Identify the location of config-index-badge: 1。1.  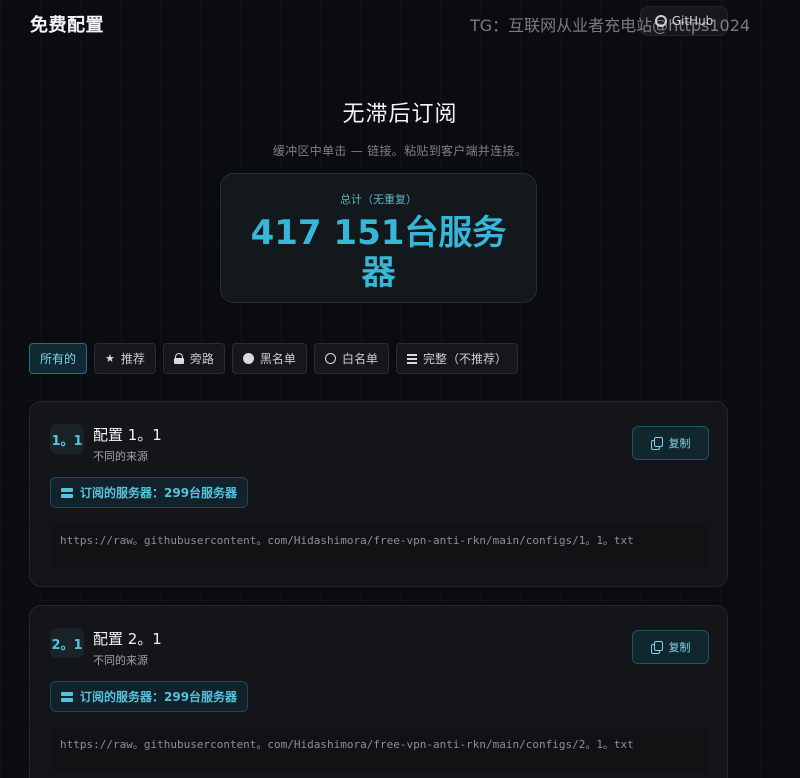
(67, 439).